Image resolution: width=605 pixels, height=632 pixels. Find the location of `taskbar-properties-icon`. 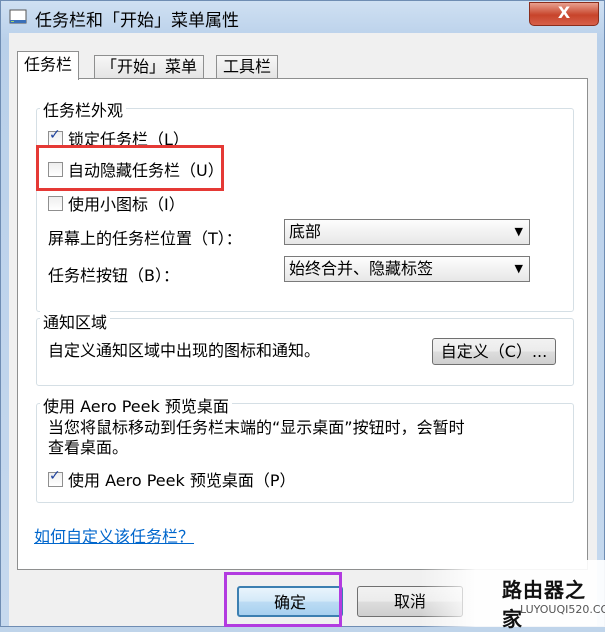

taskbar-properties-icon is located at coordinates (18, 16).